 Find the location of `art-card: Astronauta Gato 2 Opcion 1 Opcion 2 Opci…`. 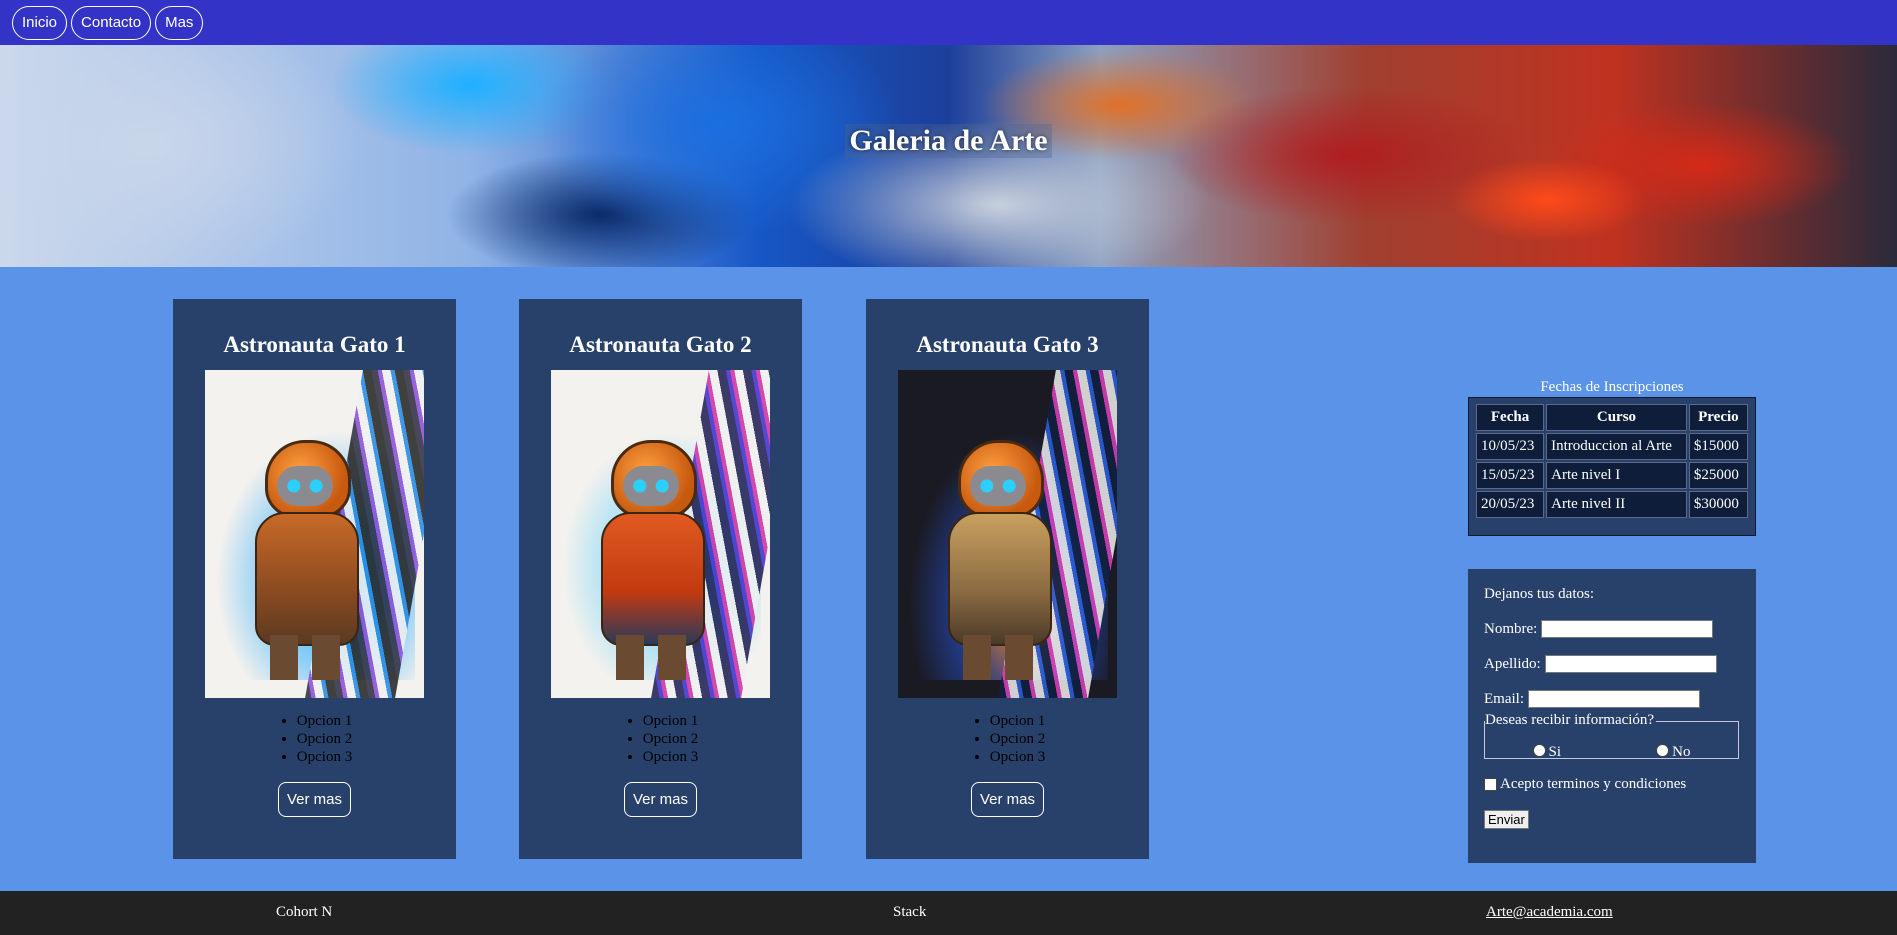

art-card: Astronauta Gato 2 Opcion 1 Opcion 2 Opci… is located at coordinates (660, 579).